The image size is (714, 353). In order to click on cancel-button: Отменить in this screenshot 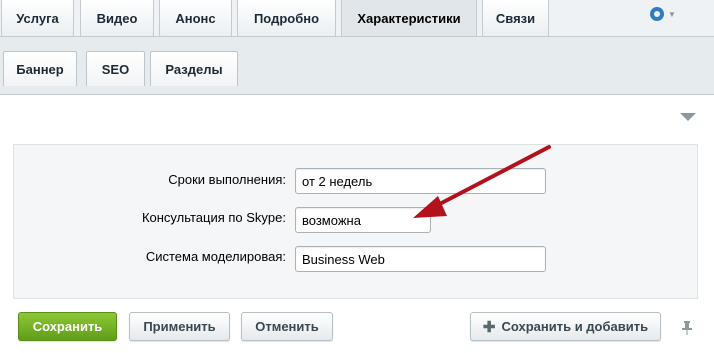, I will do `click(287, 326)`.